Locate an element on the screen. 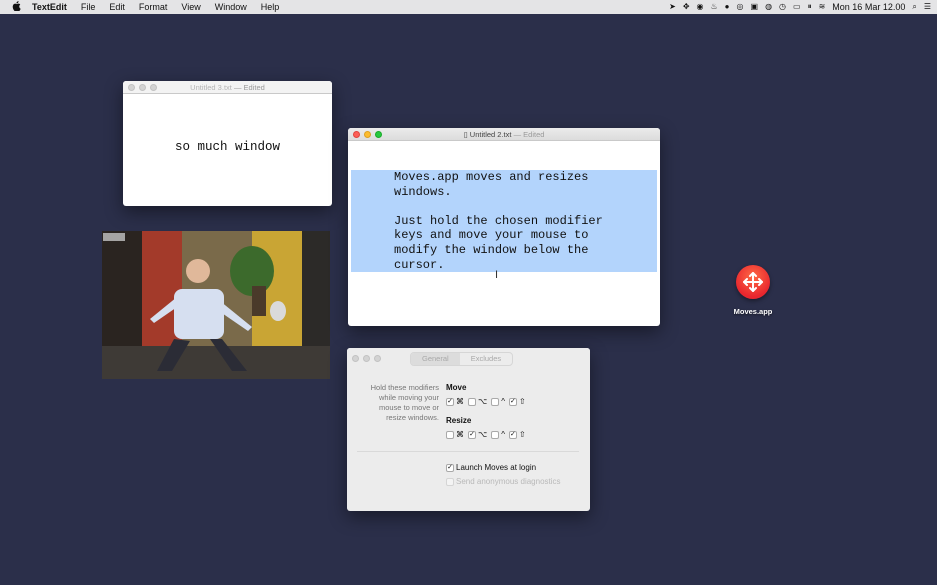 The image size is (937, 585). office-dance-gif is located at coordinates (216, 305).